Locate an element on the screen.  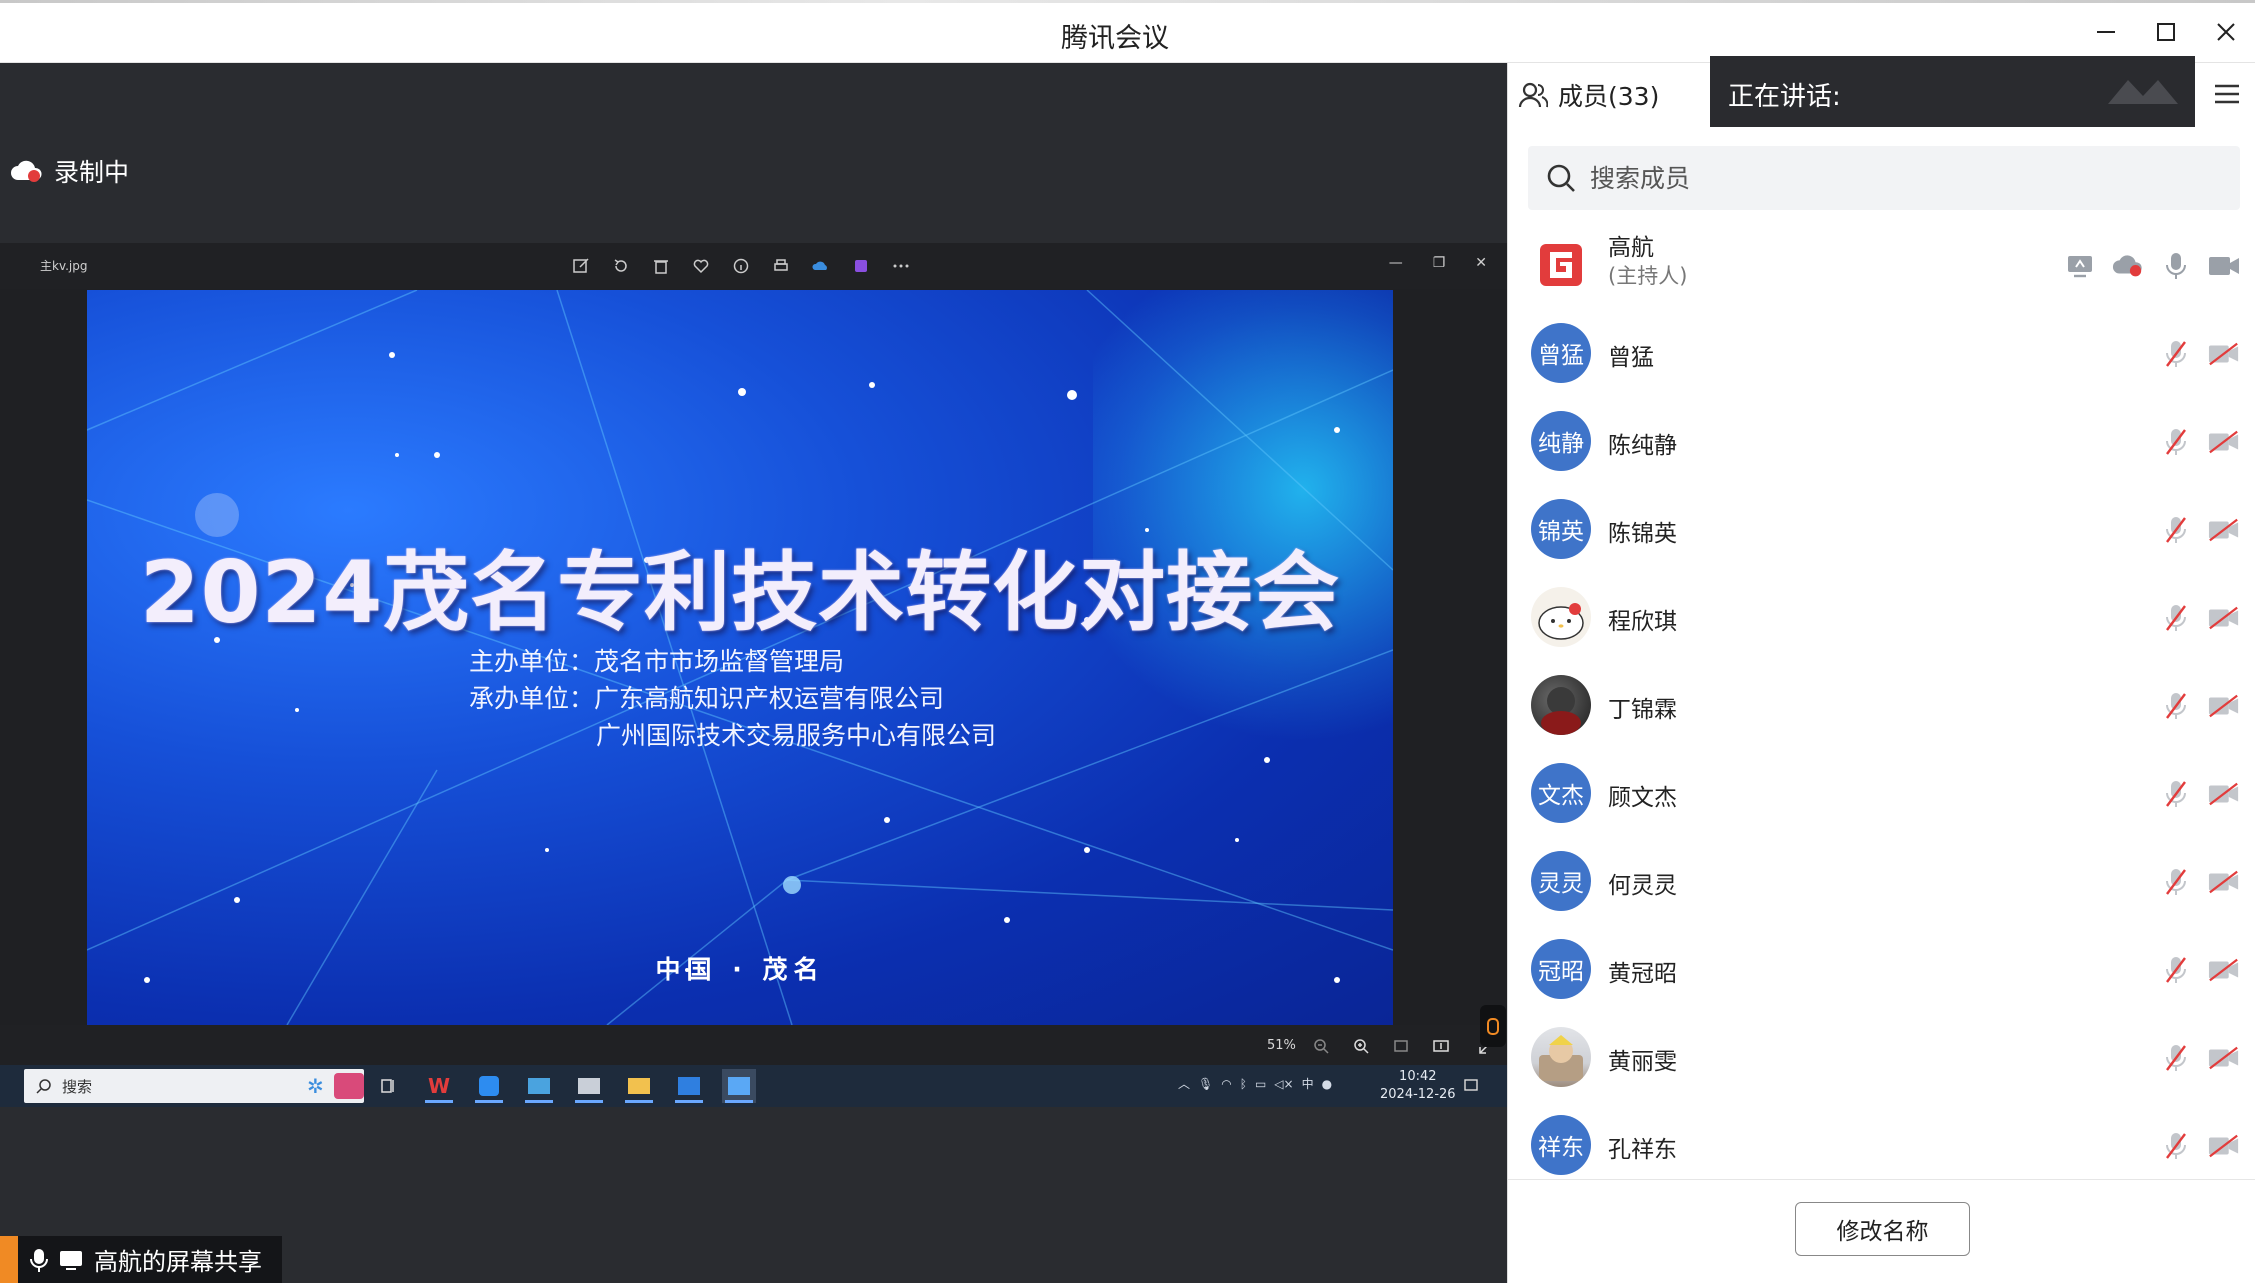
maximize-button is located at coordinates (2166, 32).